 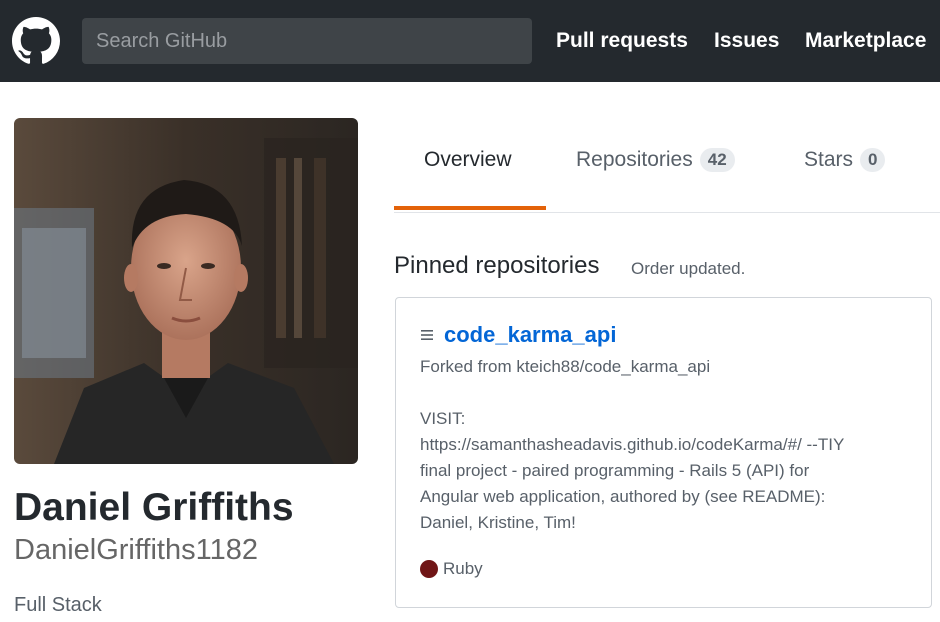 I want to click on nav-marketplace: Marketplace, so click(x=865, y=41).